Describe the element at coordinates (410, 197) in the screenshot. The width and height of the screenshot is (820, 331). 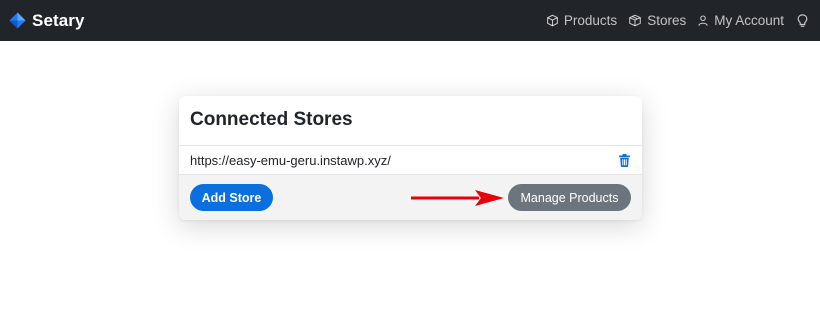
I see `card-footer: Add Store Manage Products` at that location.